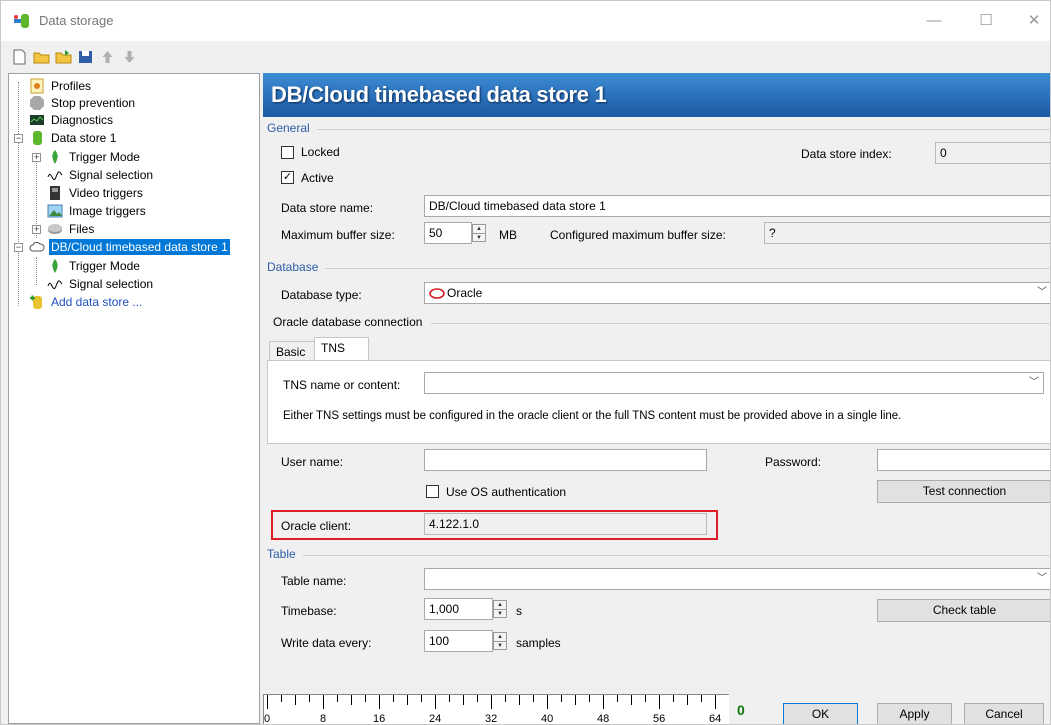  I want to click on data-store-name-input: DB/Cloud timebased data store 1, so click(737, 206).